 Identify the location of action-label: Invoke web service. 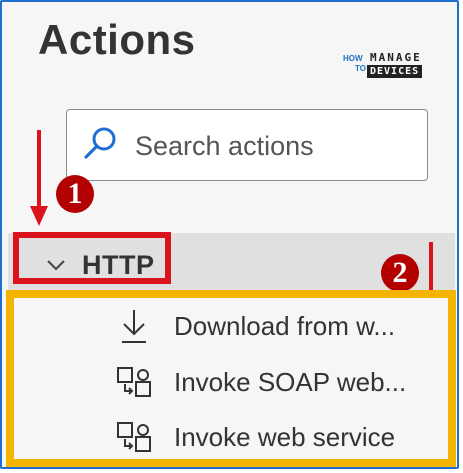
(285, 436).